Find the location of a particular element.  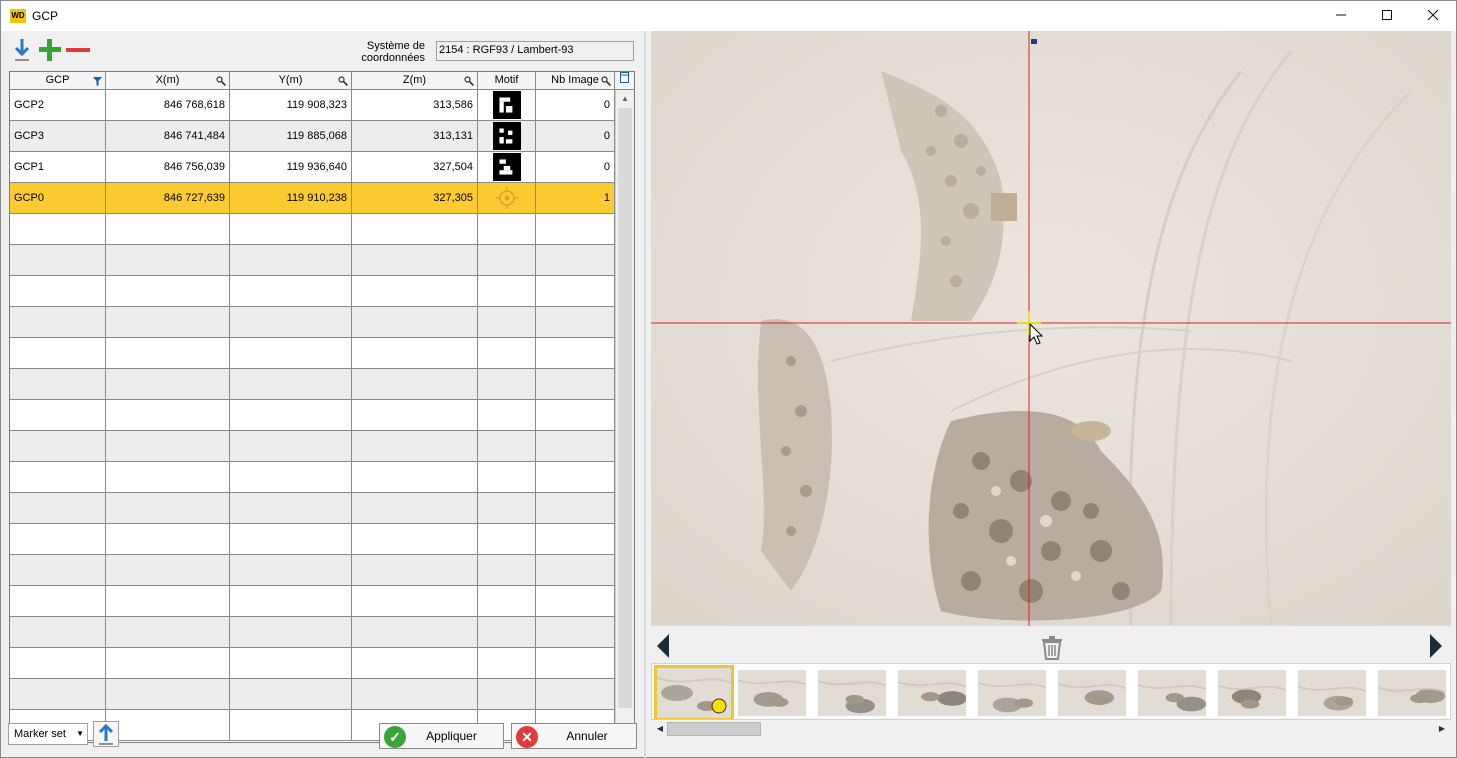

cancel-button: ✕ Annuler is located at coordinates (574, 736).